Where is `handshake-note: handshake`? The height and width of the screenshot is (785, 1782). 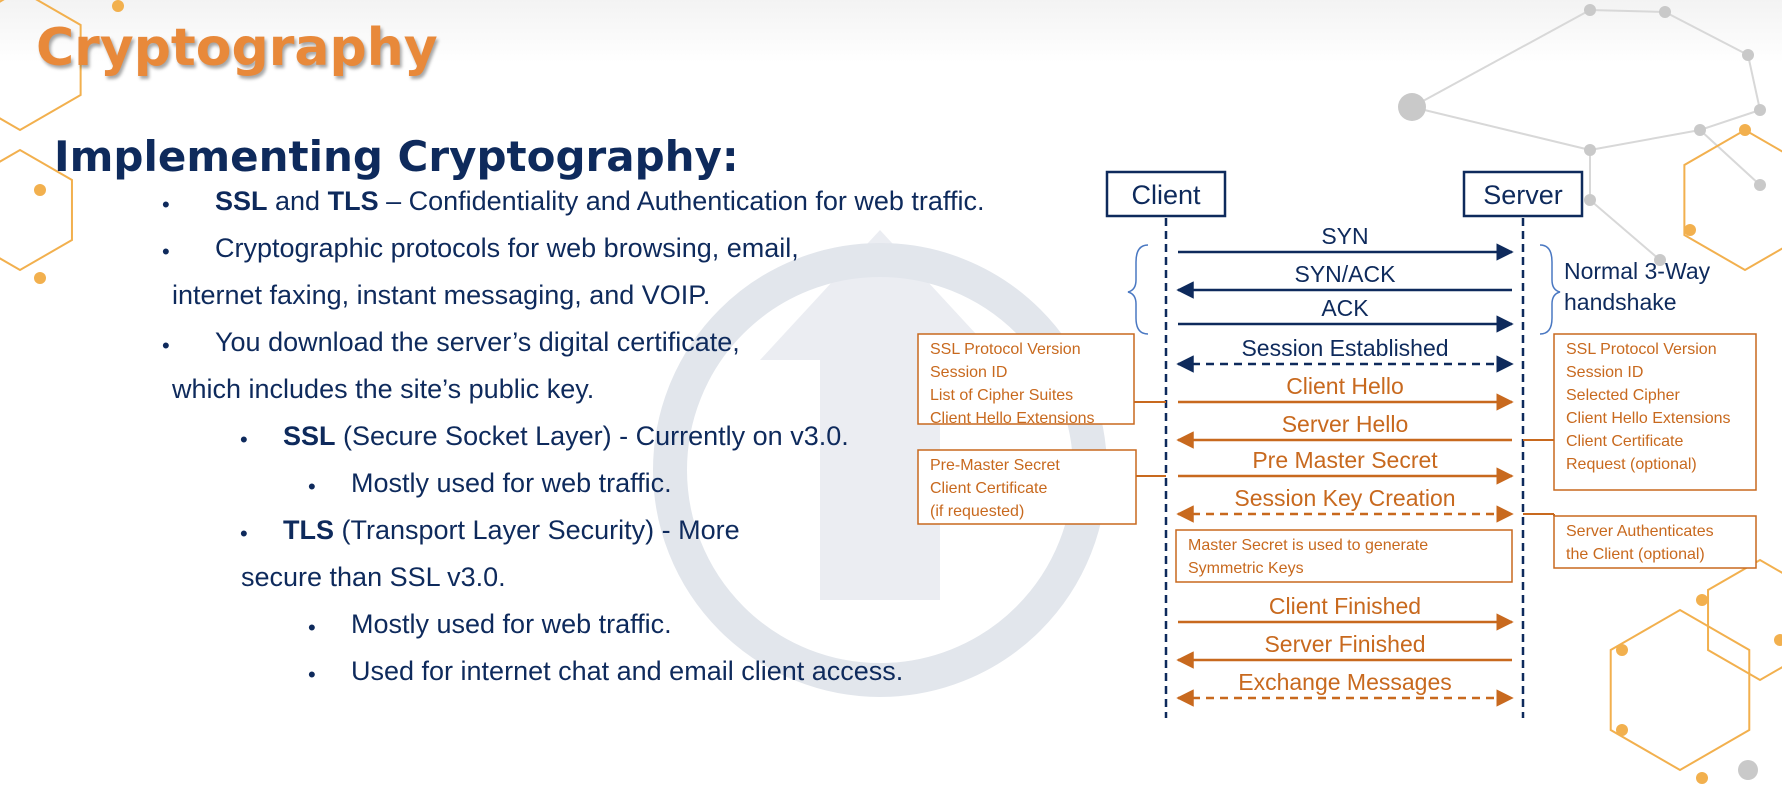
handshake-note: handshake is located at coordinates (1620, 302).